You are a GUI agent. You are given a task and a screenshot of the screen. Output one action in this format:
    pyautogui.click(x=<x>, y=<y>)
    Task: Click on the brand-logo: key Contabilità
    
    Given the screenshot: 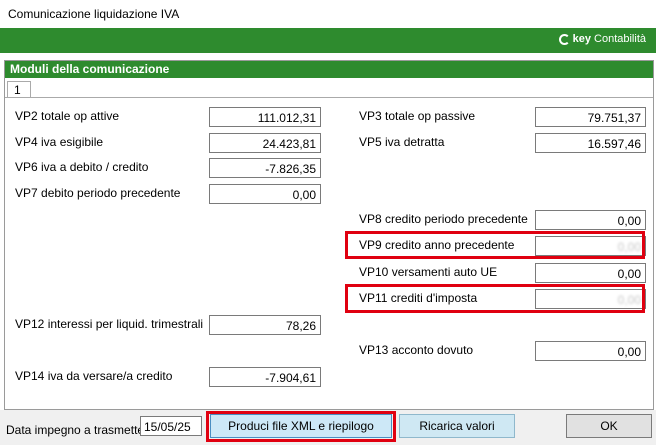 What is the action you would take?
    pyautogui.click(x=602, y=39)
    